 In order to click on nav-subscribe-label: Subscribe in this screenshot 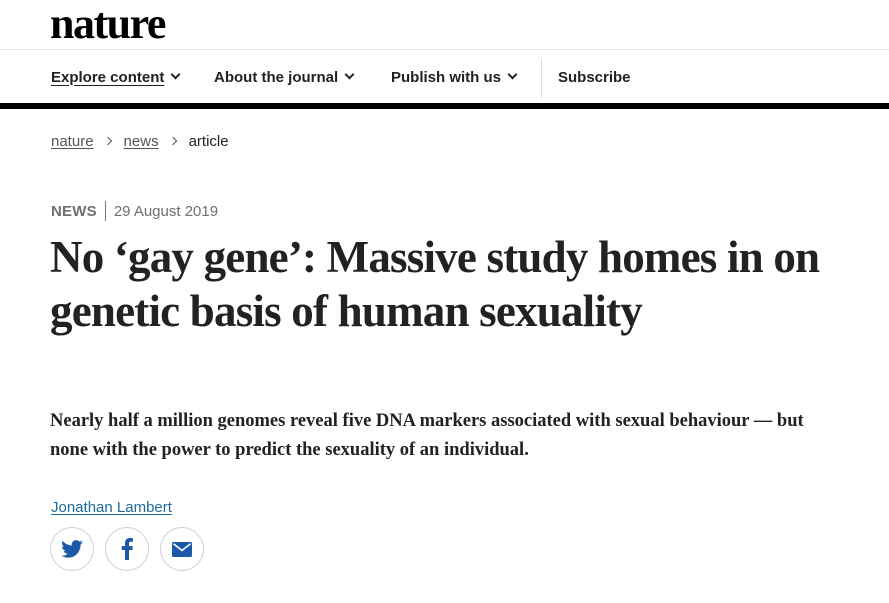, I will do `click(594, 77)`.